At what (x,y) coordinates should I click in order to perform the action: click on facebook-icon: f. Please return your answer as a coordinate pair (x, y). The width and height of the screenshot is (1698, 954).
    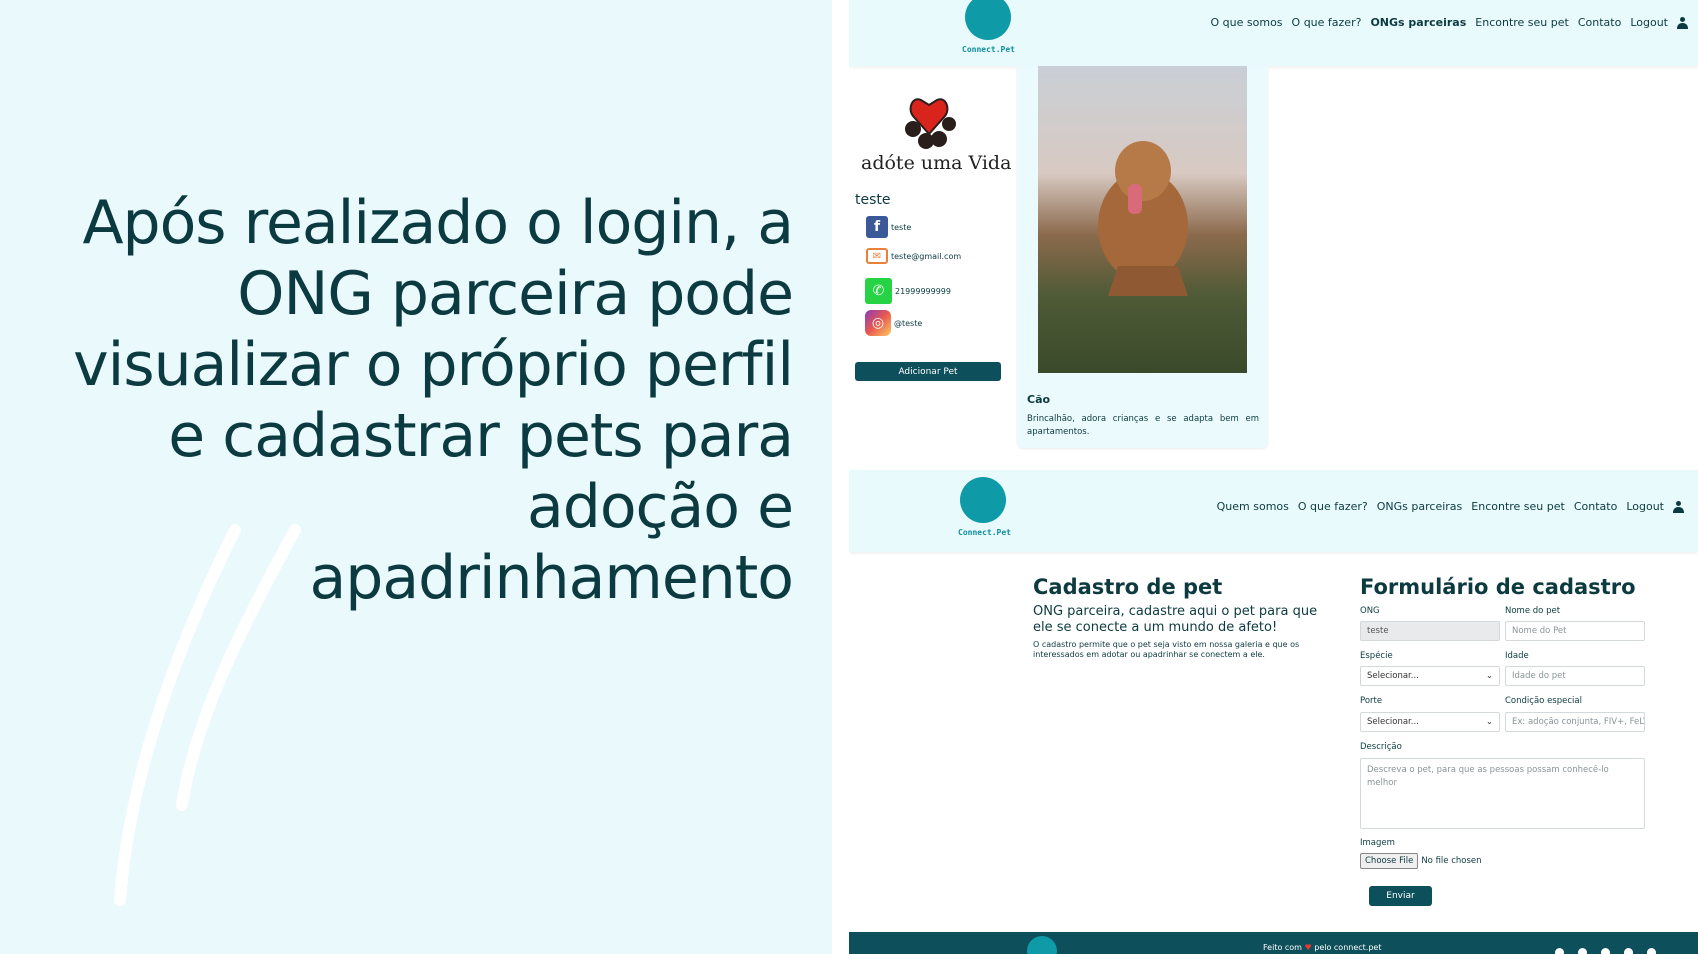
    Looking at the image, I should click on (877, 227).